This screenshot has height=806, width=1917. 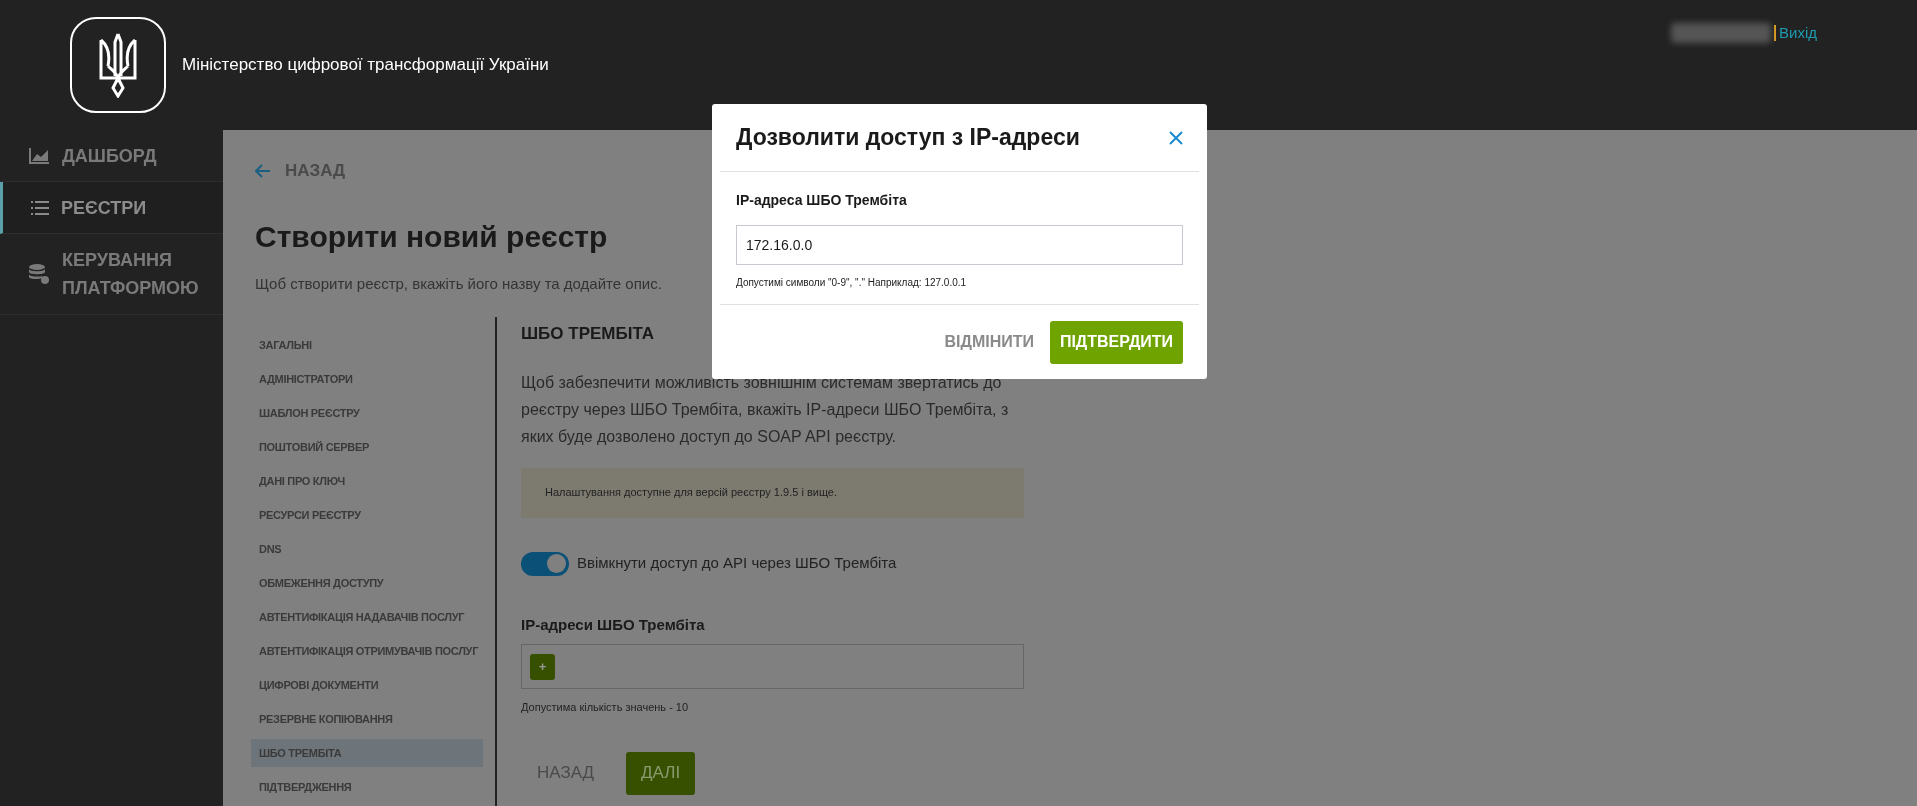 What do you see at coordinates (959, 245) in the screenshot?
I see `ip-address-field: 172.16.0.0` at bounding box center [959, 245].